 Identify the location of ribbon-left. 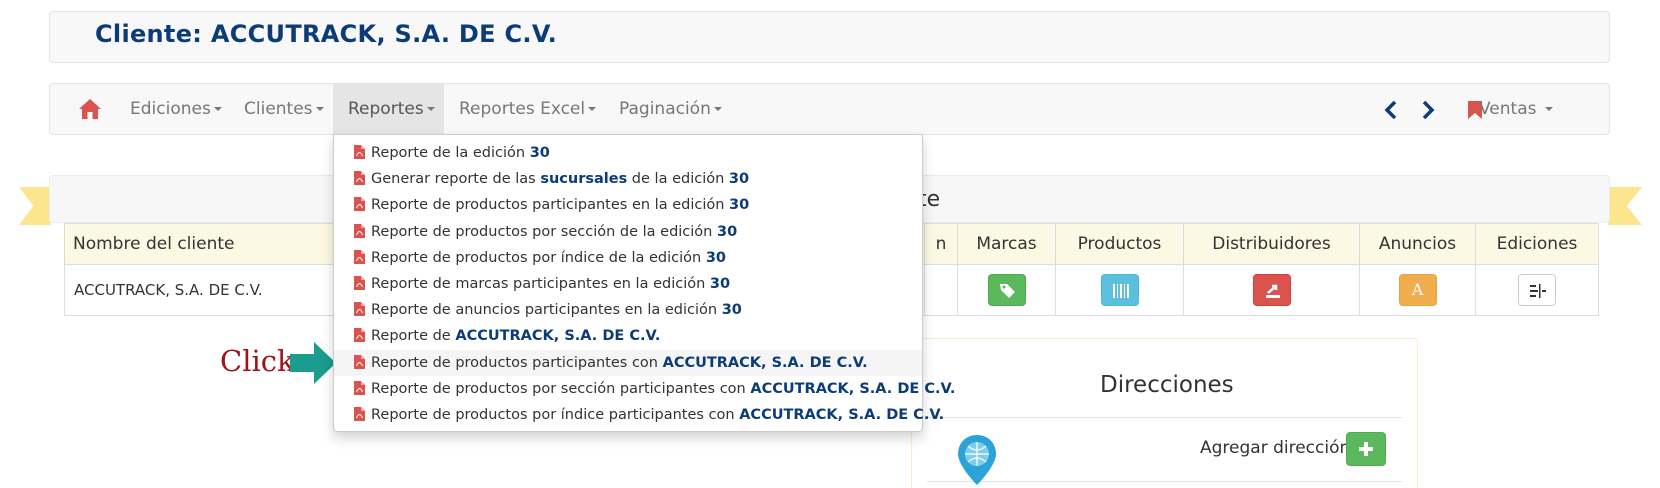
(35, 206).